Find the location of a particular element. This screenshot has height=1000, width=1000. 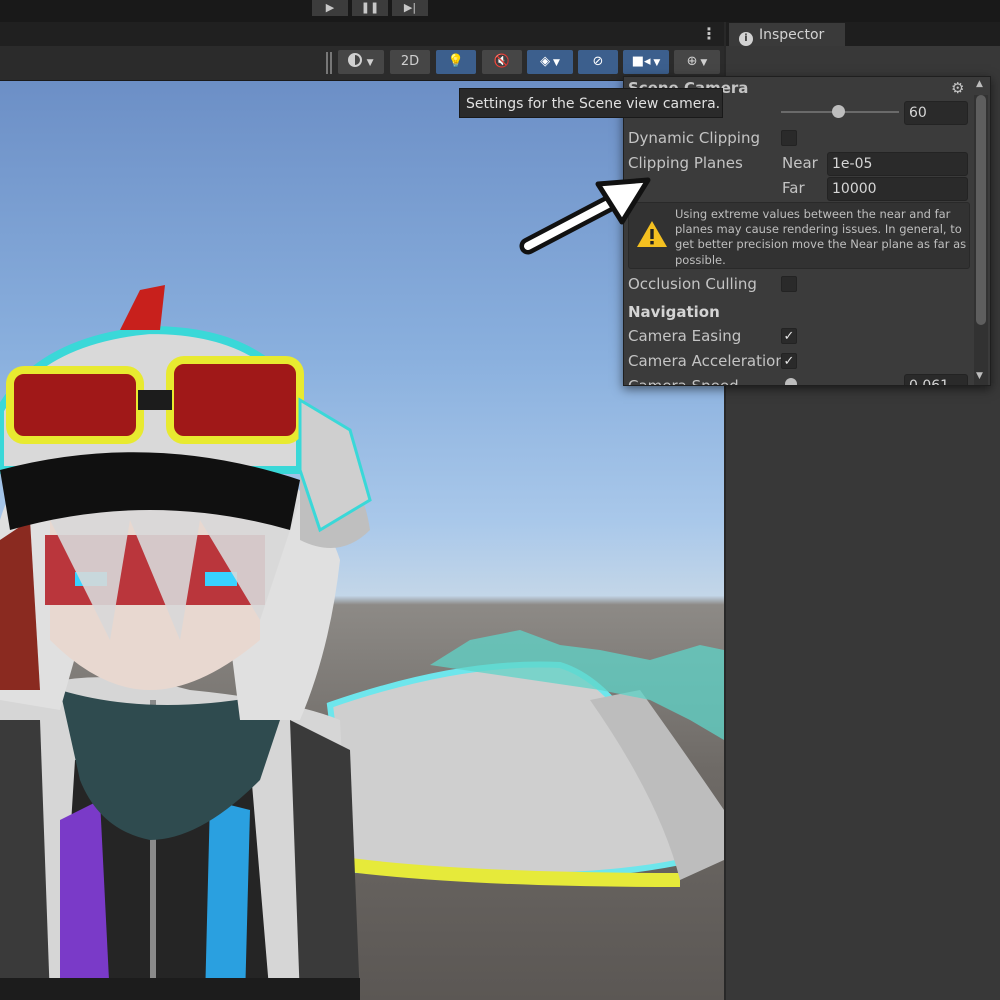

shading-mode-icon is located at coordinates (355, 60).